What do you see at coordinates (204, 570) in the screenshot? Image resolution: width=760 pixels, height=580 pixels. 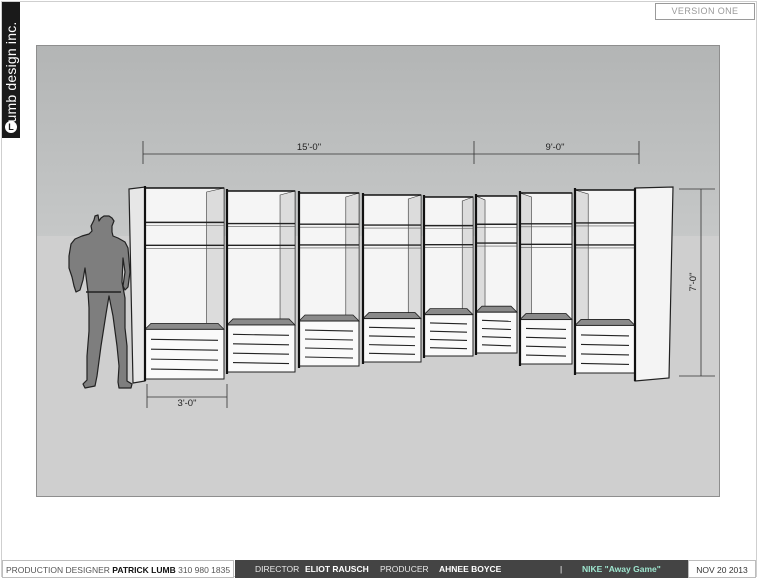 I see `designer-phone: 310 980 1835` at bounding box center [204, 570].